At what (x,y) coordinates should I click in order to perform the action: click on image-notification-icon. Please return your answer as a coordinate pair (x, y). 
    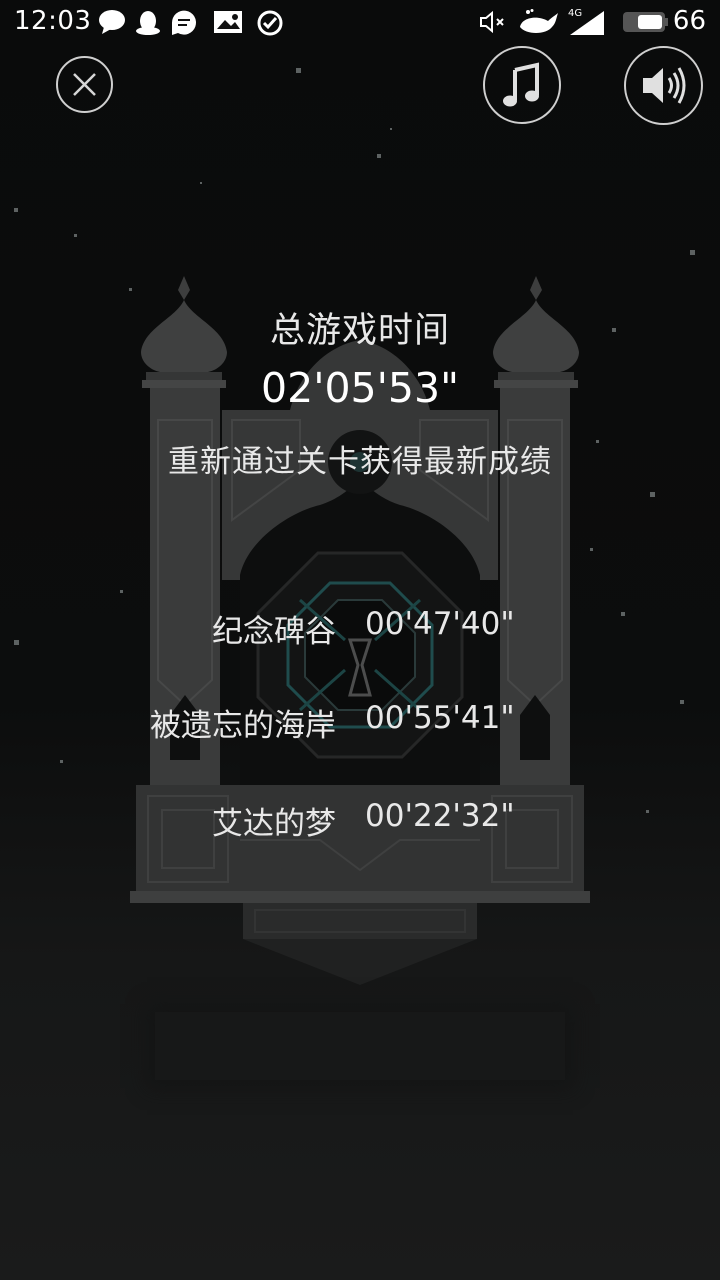
    Looking at the image, I should click on (228, 22).